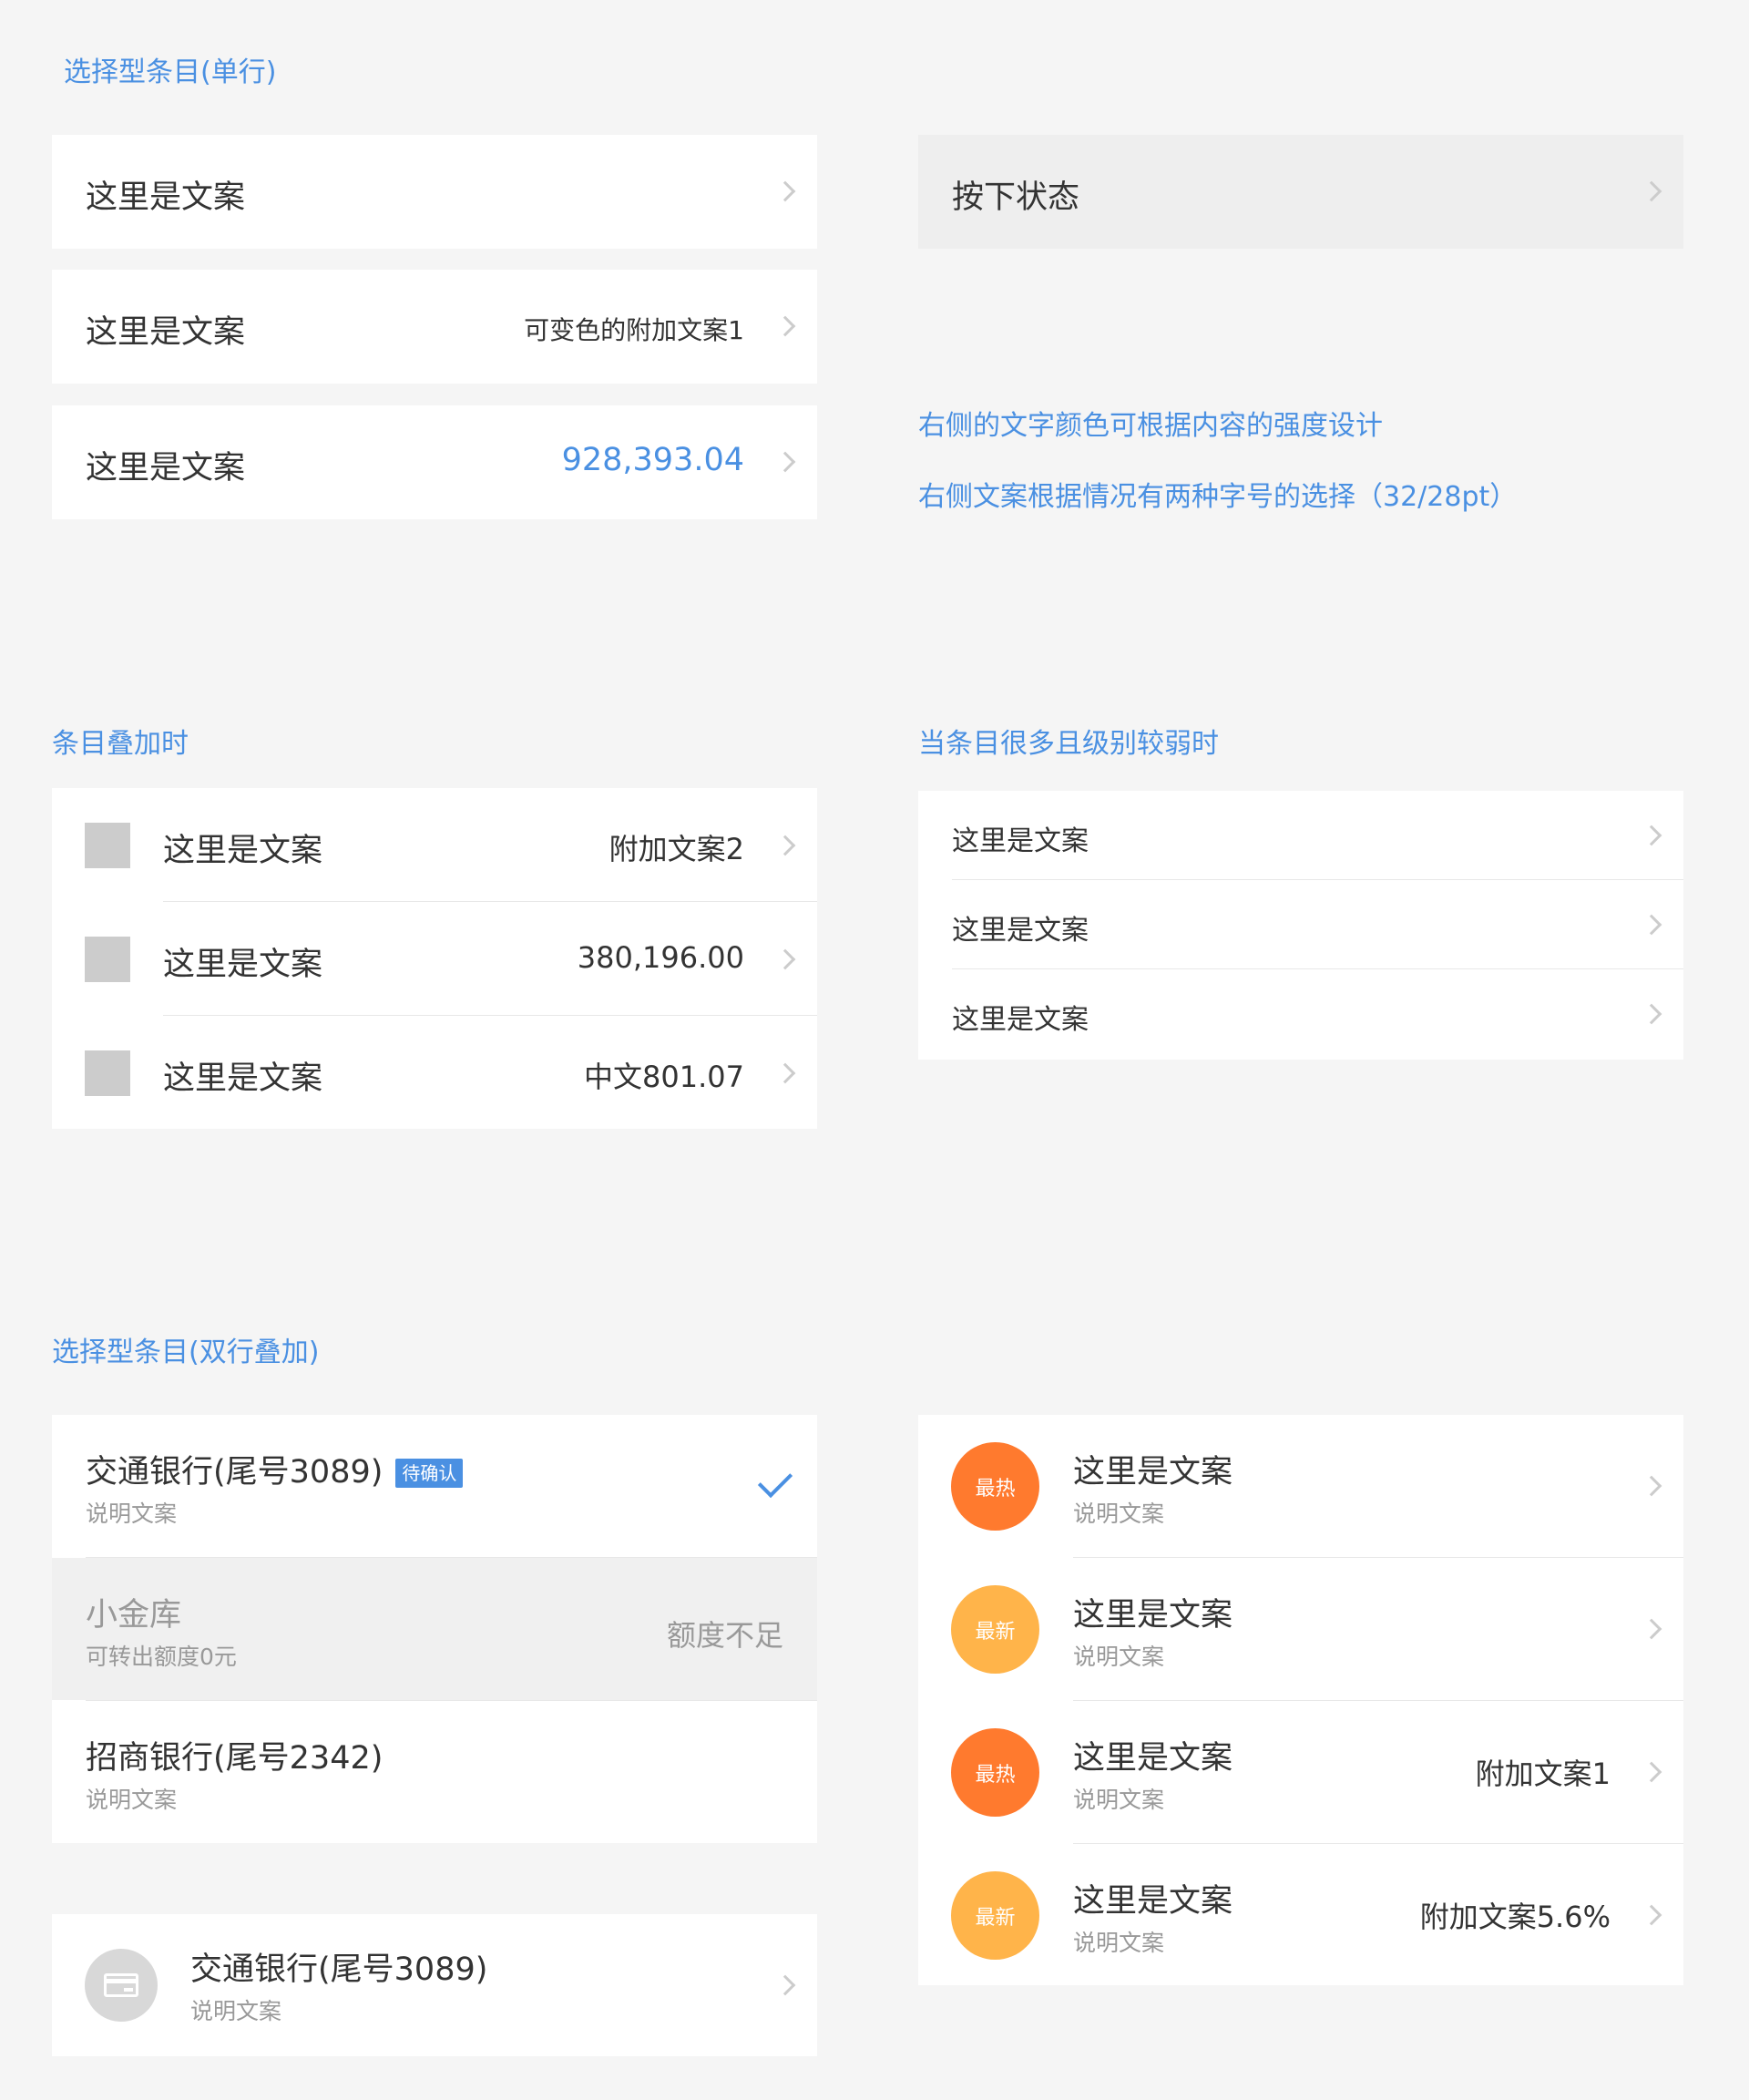 The image size is (1749, 2100). Describe the element at coordinates (1068, 744) in the screenshot. I see `section-title-weak: 当条目很多且级别较弱时` at that location.